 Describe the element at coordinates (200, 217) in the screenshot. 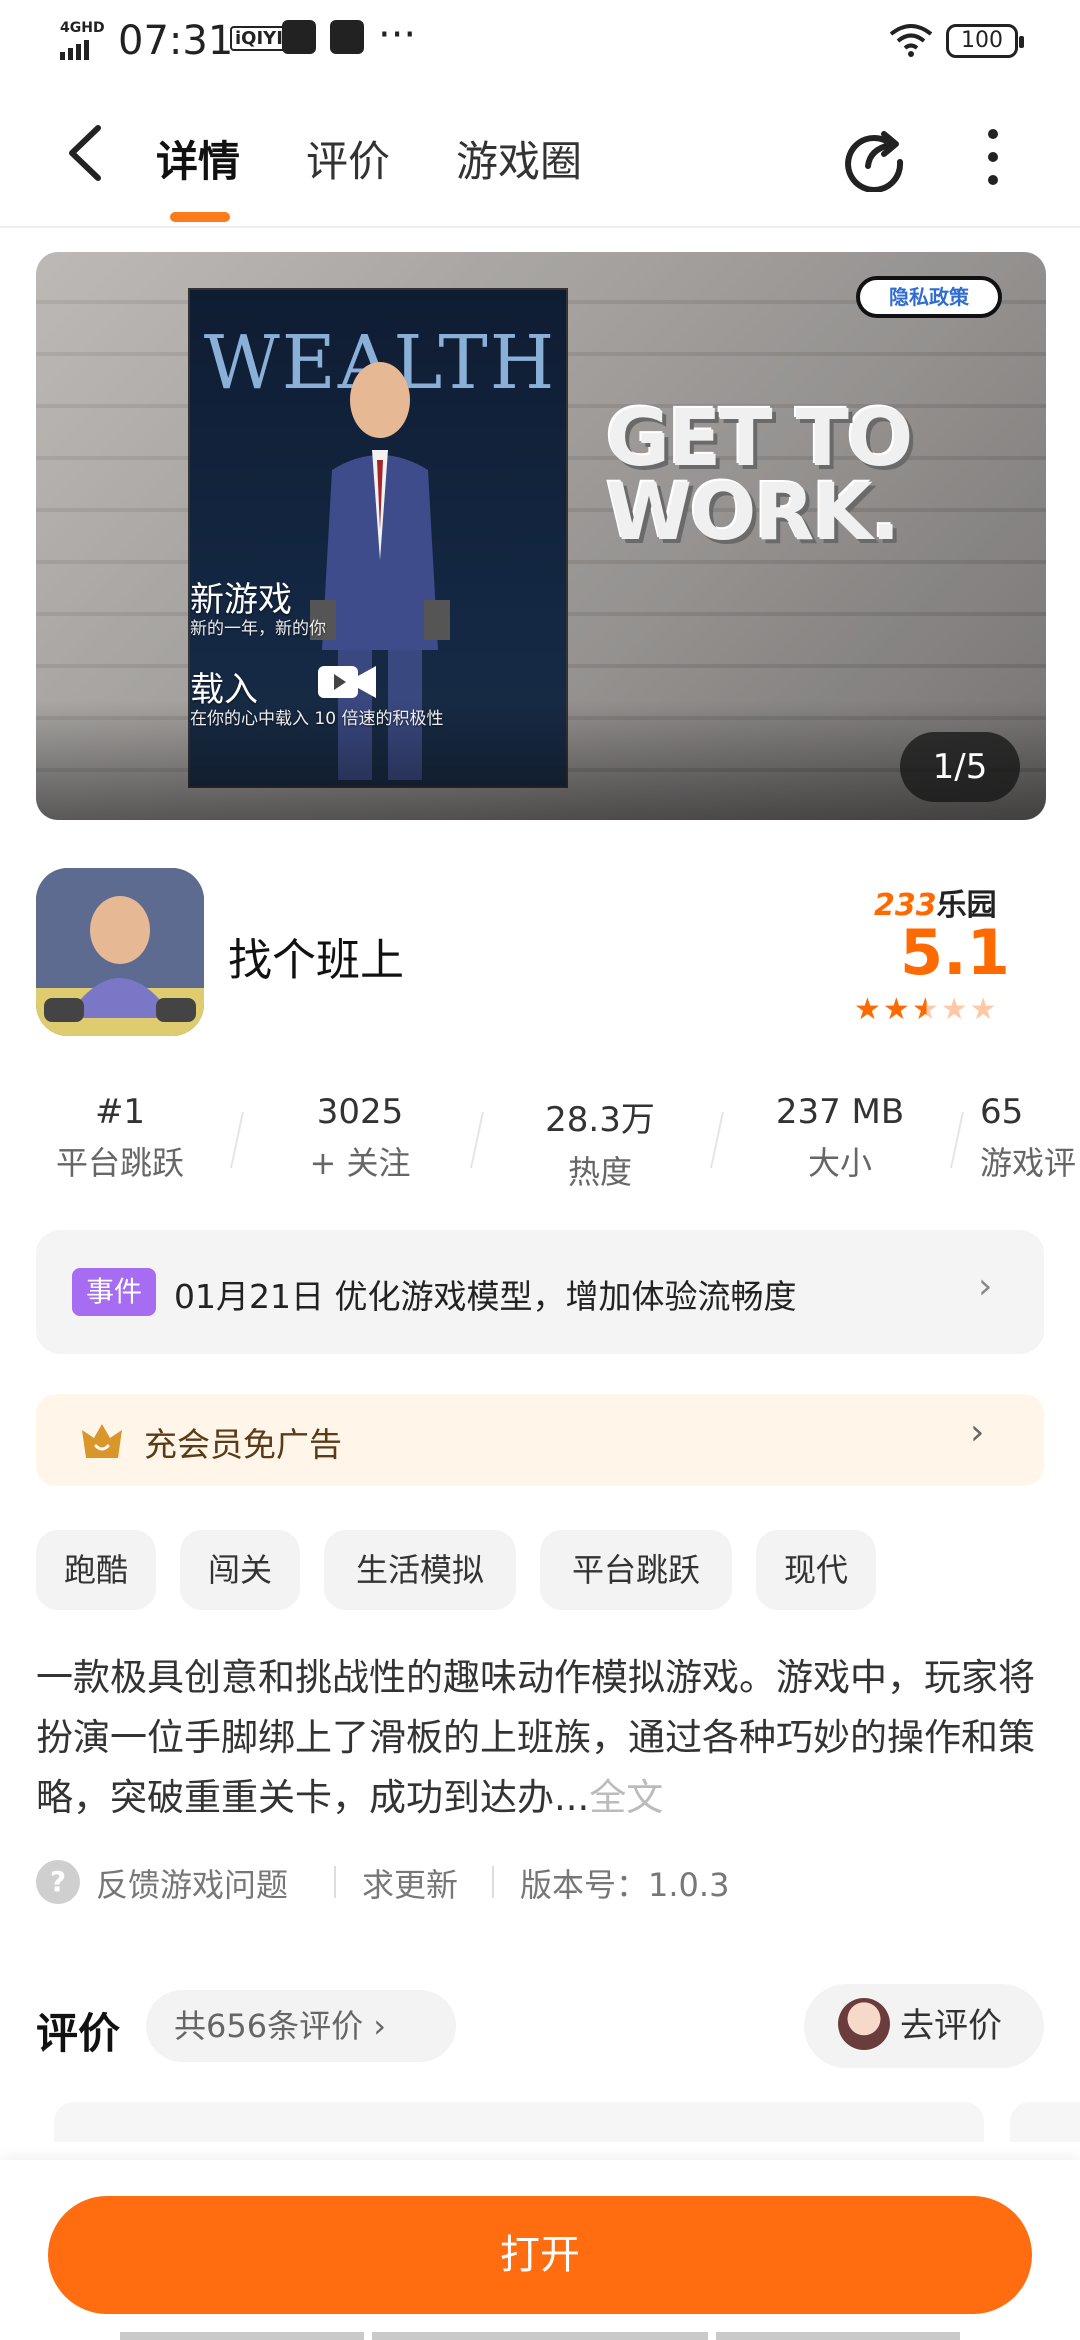

I see `active-tab-indicator` at that location.